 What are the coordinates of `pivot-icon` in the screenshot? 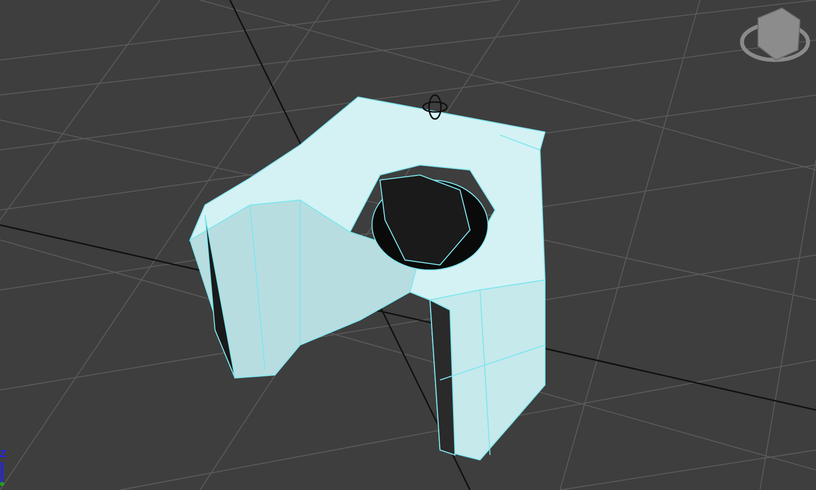 It's located at (435, 107).